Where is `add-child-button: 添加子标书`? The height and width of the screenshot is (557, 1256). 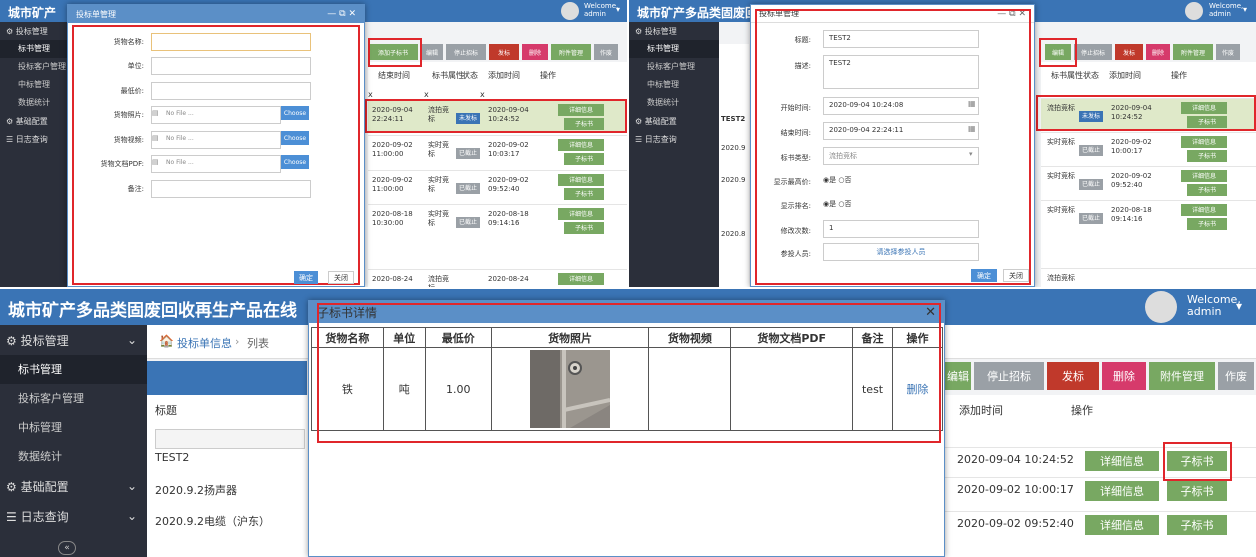
add-child-button: 添加子标书 is located at coordinates (393, 52).